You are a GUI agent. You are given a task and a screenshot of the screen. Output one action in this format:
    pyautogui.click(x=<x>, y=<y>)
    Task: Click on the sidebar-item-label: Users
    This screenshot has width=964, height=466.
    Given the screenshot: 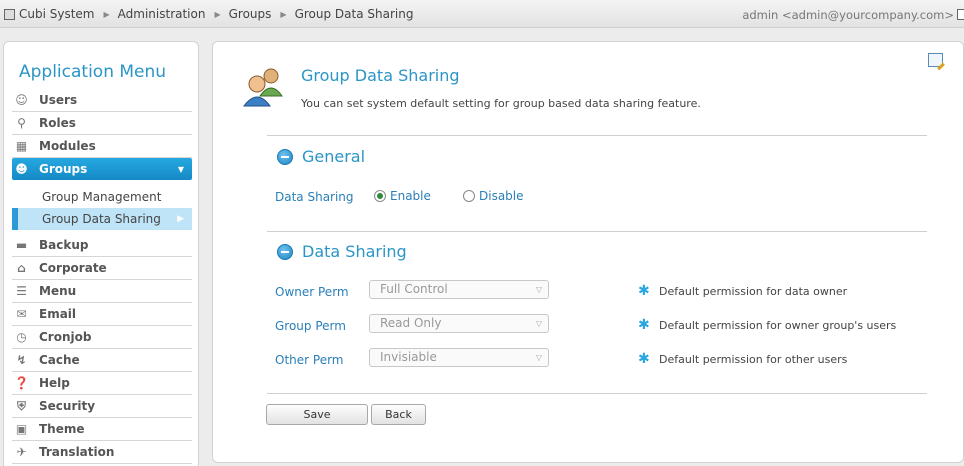 What is the action you would take?
    pyautogui.click(x=58, y=100)
    